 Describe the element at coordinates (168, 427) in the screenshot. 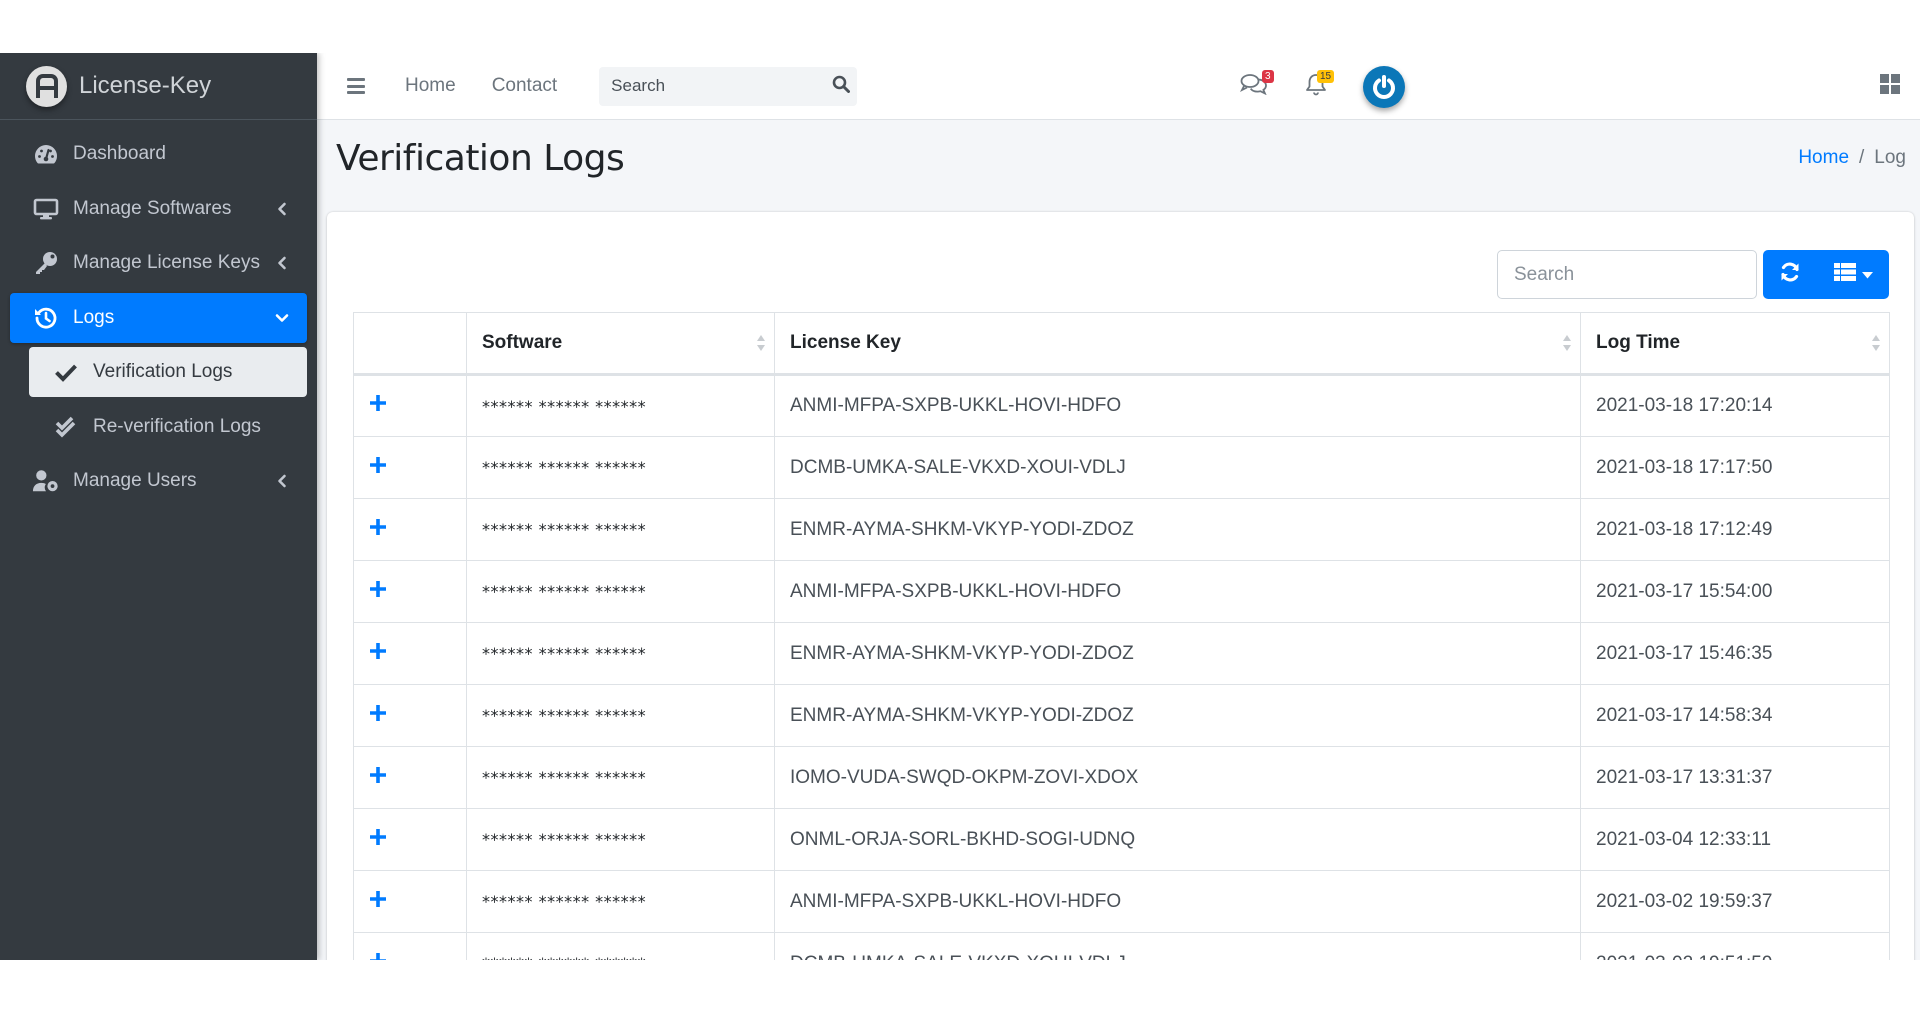

I see `sidebar-subitem-re-verification-logs: Re-verification Logs` at that location.